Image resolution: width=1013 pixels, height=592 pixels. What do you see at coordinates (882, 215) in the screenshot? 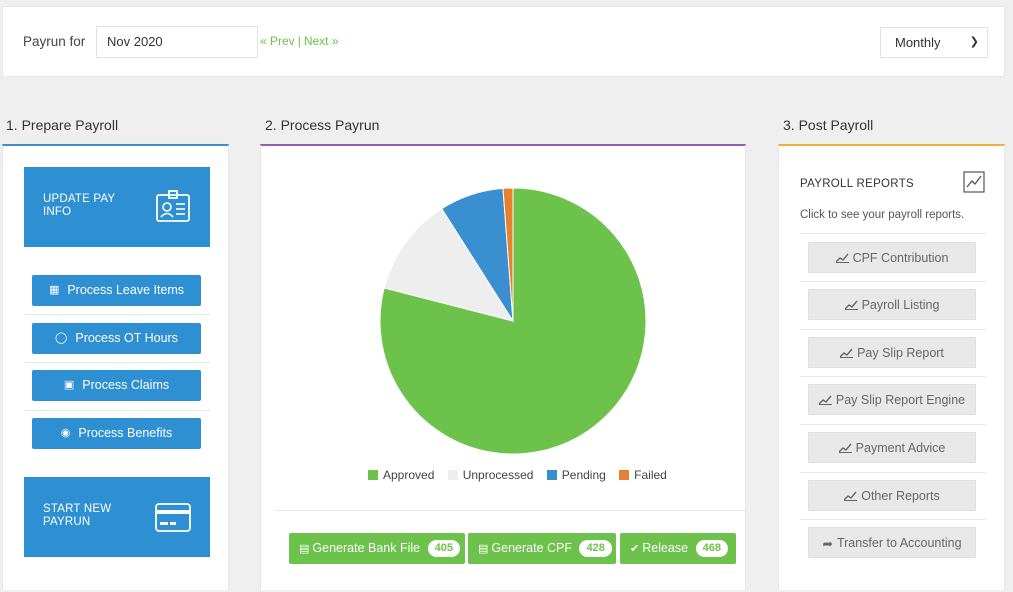
I see `payroll-reports-subtitle: Click to see your payroll reports.` at bounding box center [882, 215].